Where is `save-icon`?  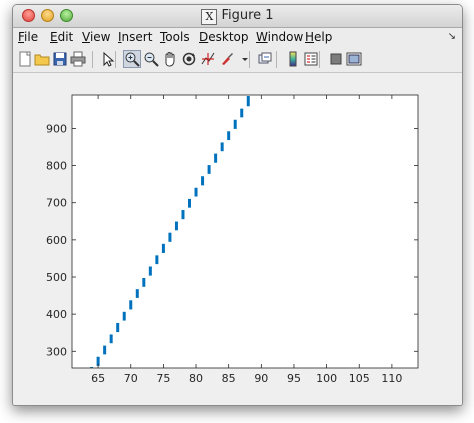
save-icon is located at coordinates (60, 59).